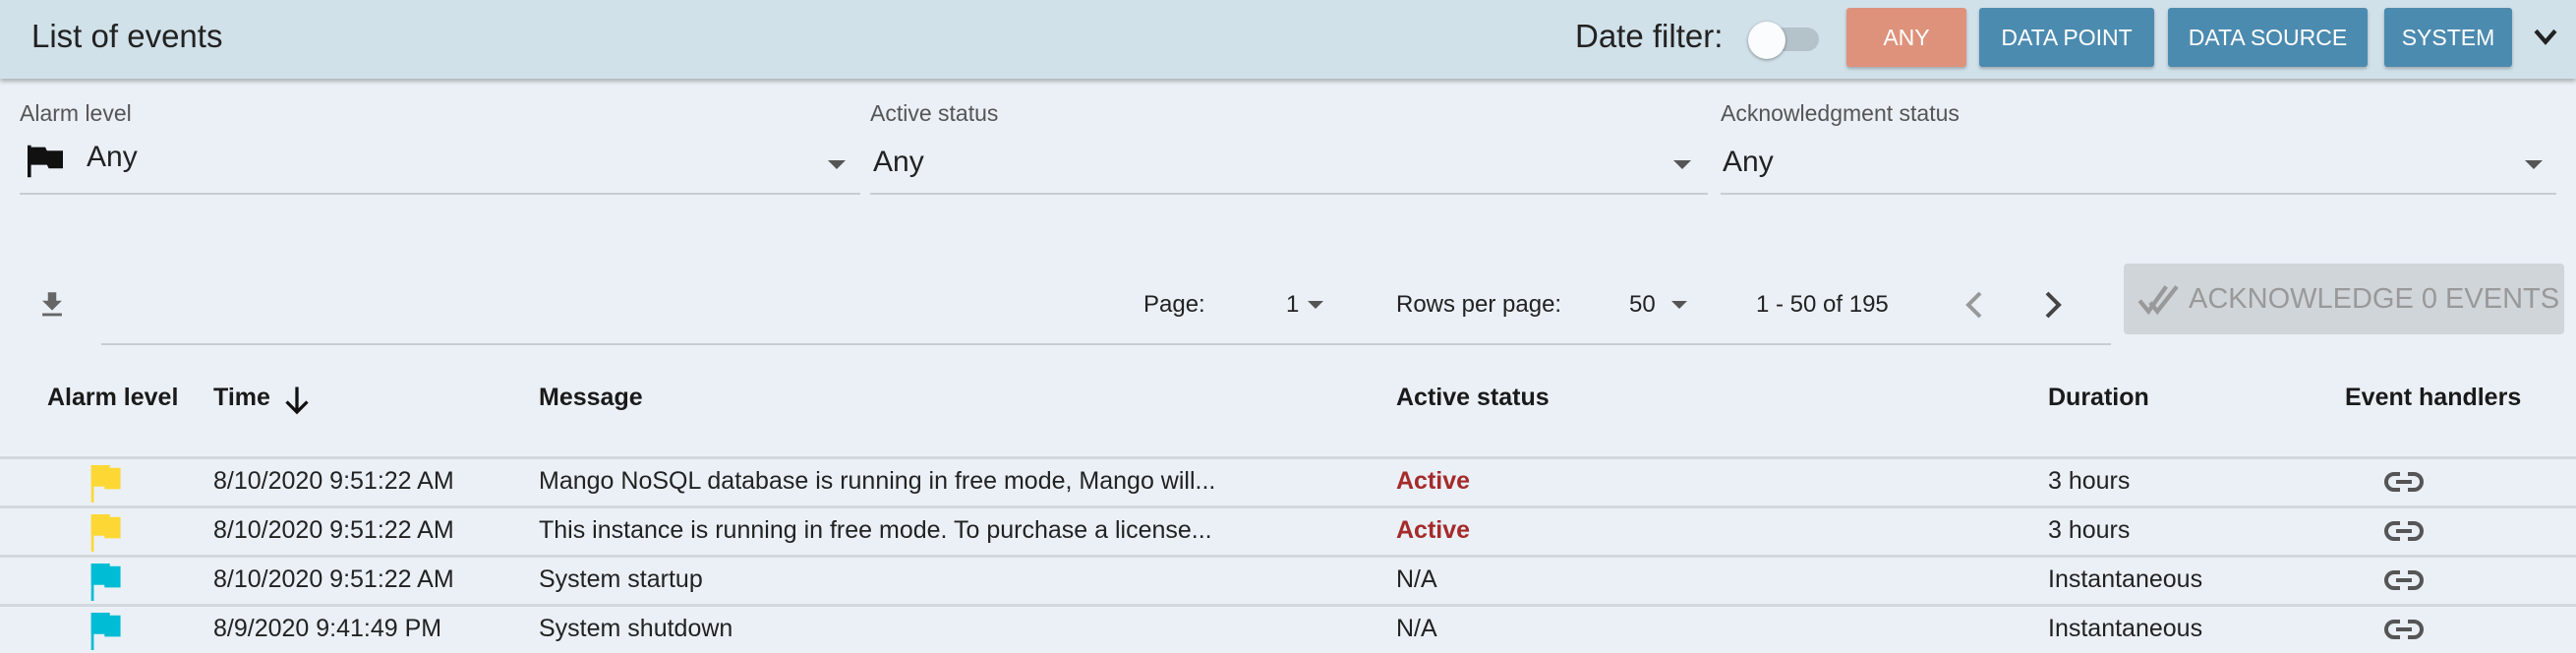 The image size is (2576, 653). What do you see at coordinates (898, 162) in the screenshot?
I see `active-status-select: Any` at bounding box center [898, 162].